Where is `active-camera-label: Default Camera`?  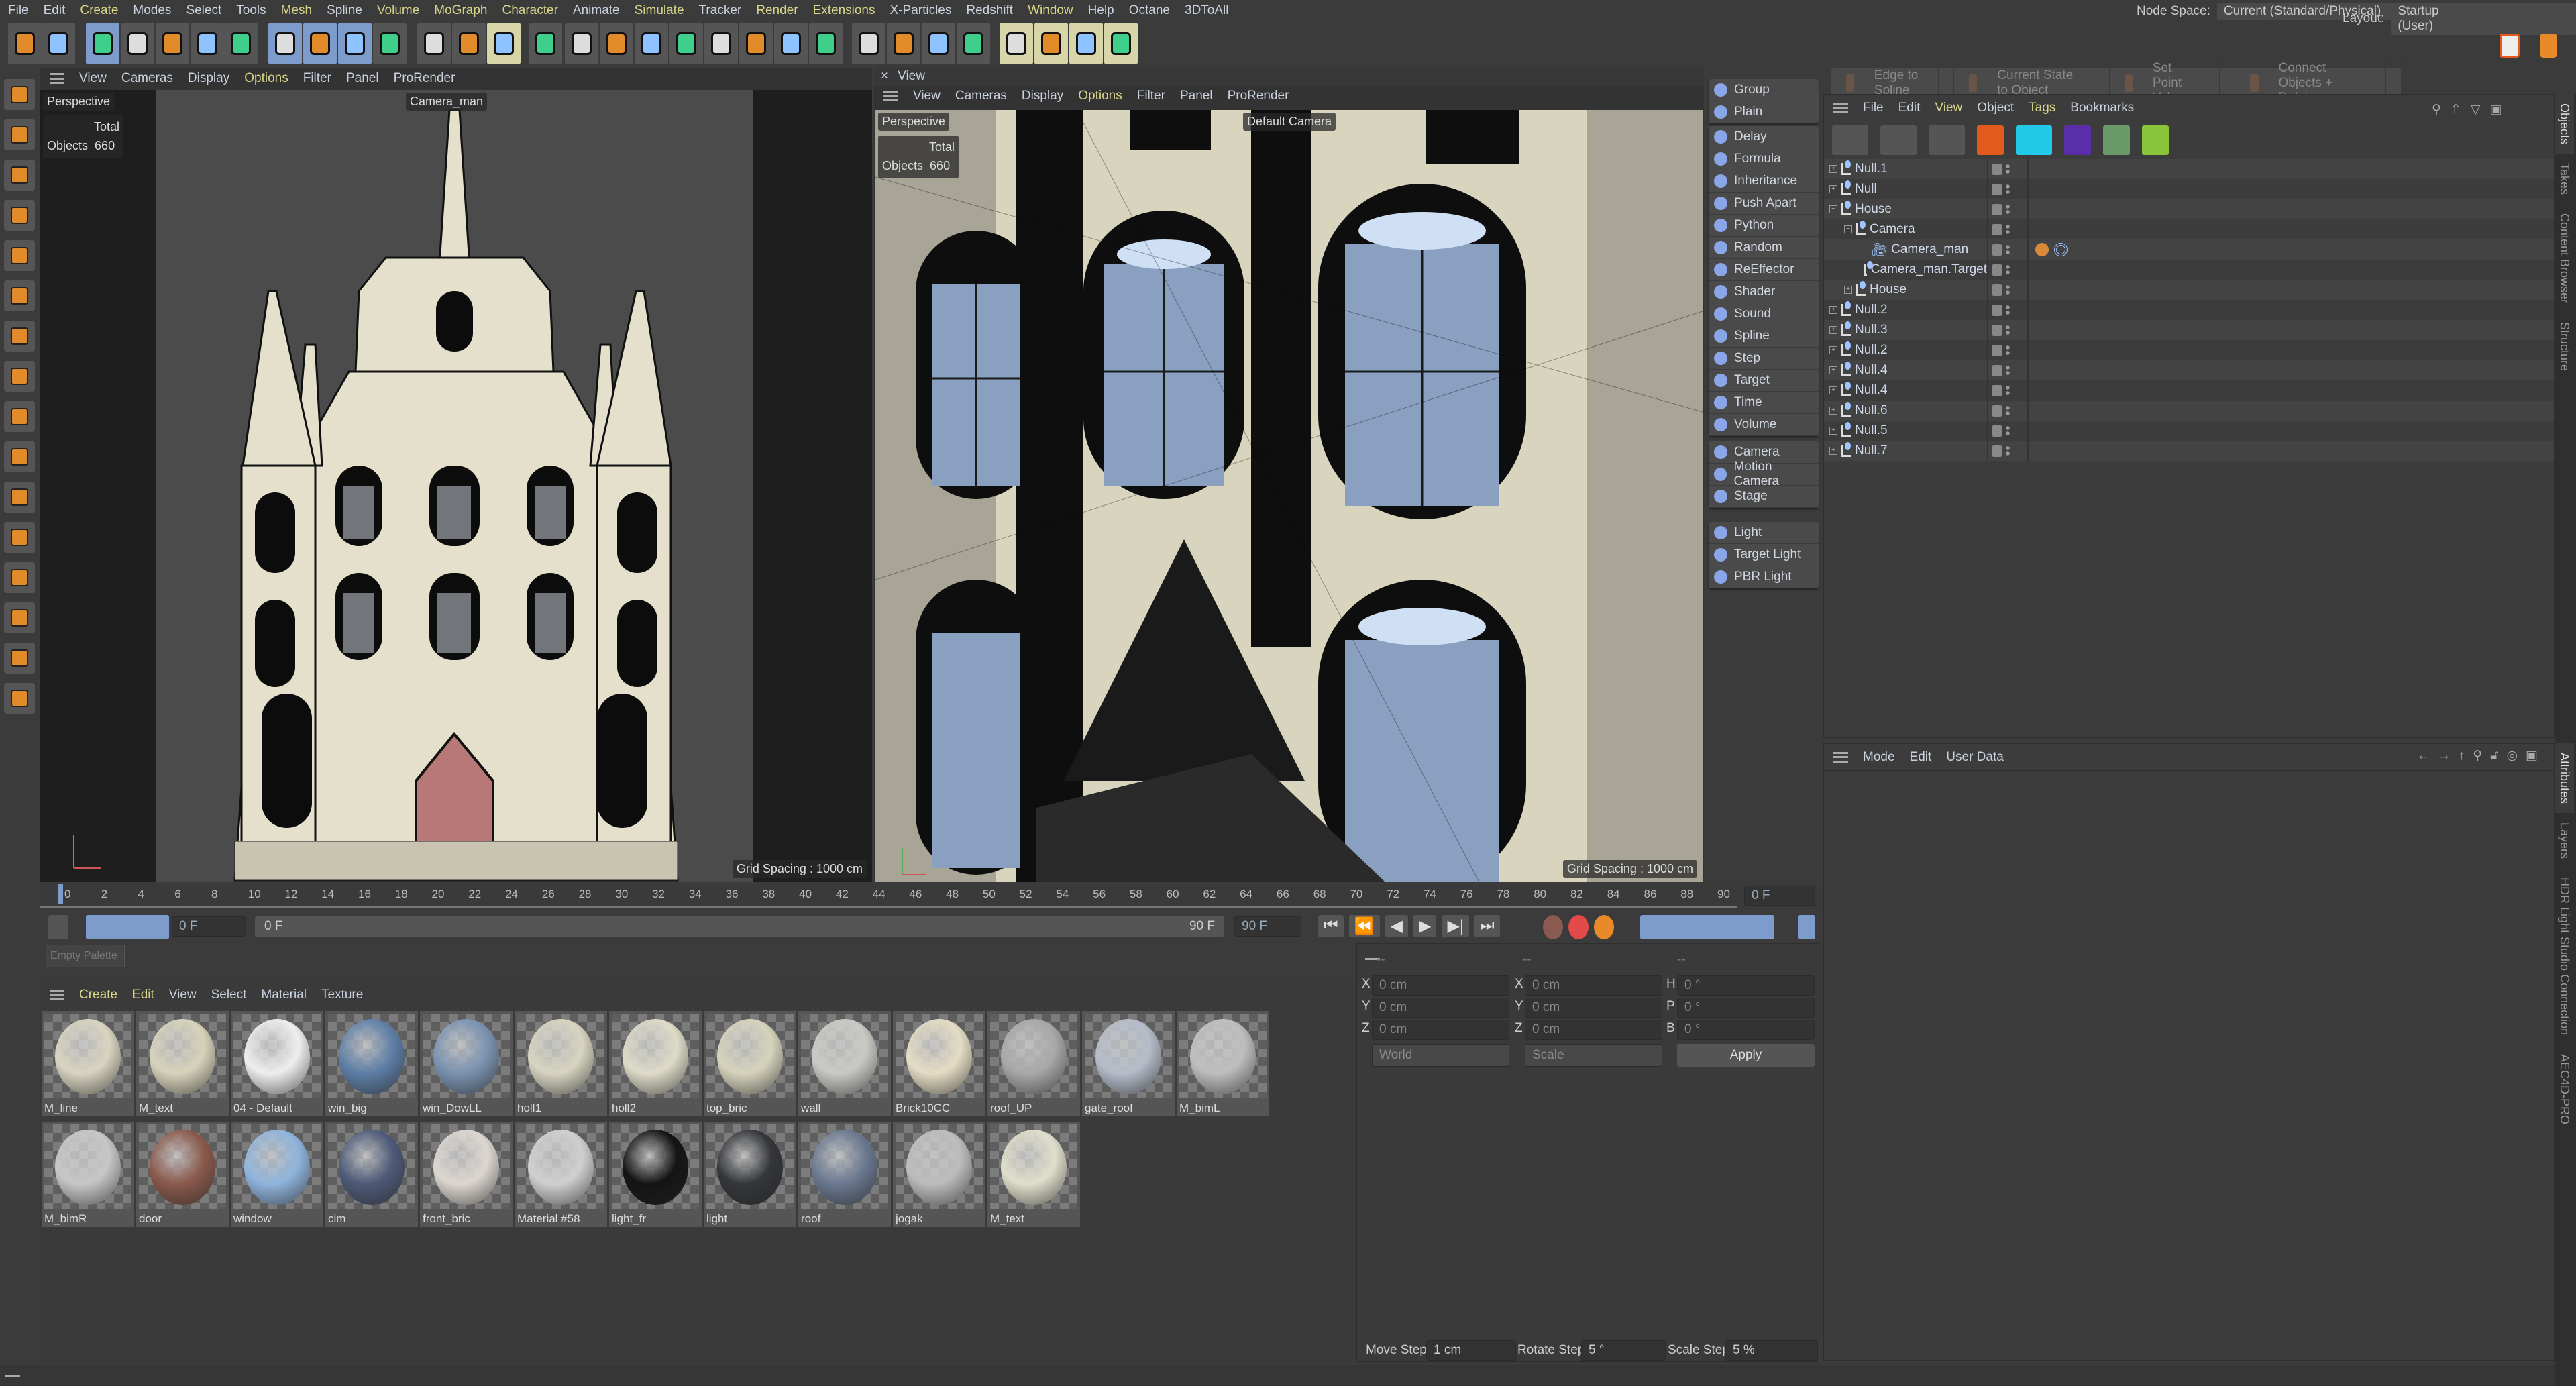
active-camera-label: Default Camera is located at coordinates (1289, 122).